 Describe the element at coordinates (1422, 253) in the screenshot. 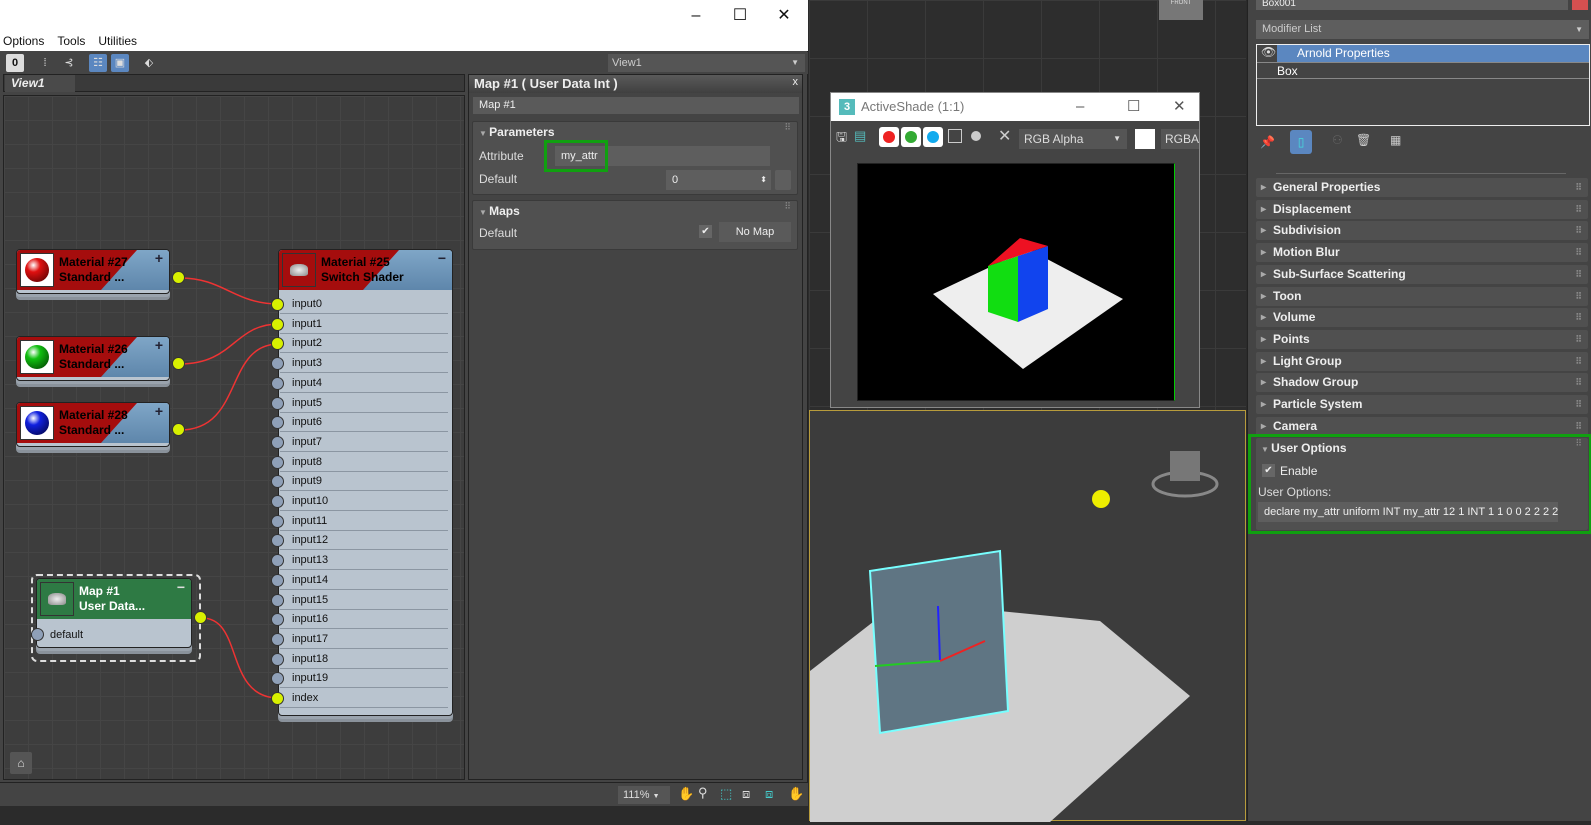

I see `rollout-motion-blur: Motion Blur ⠿` at that location.